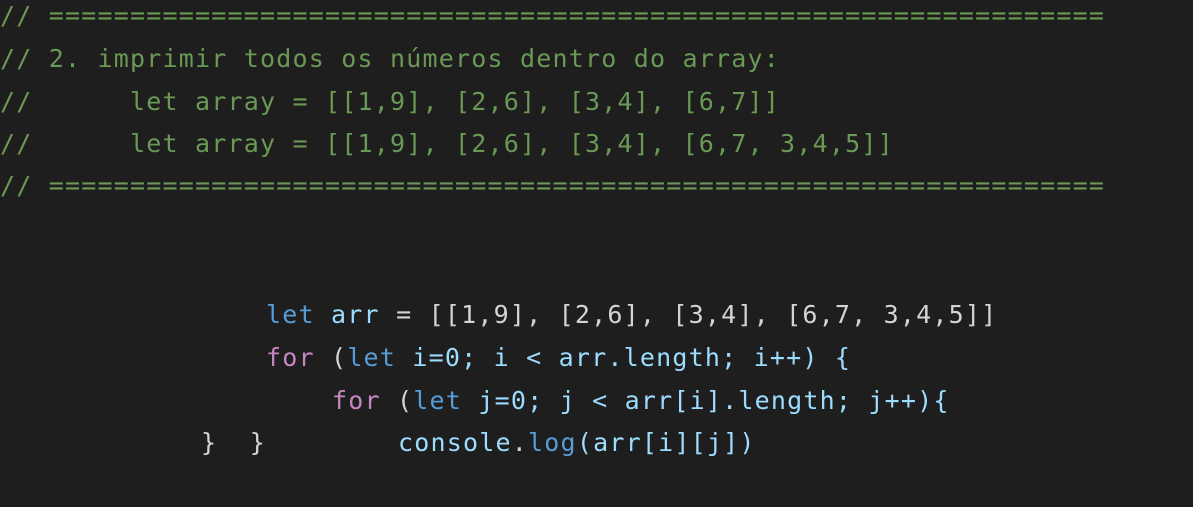 This screenshot has height=507, width=1193. What do you see at coordinates (666, 442) in the screenshot?
I see `call-arguments: (arr[i][j])` at bounding box center [666, 442].